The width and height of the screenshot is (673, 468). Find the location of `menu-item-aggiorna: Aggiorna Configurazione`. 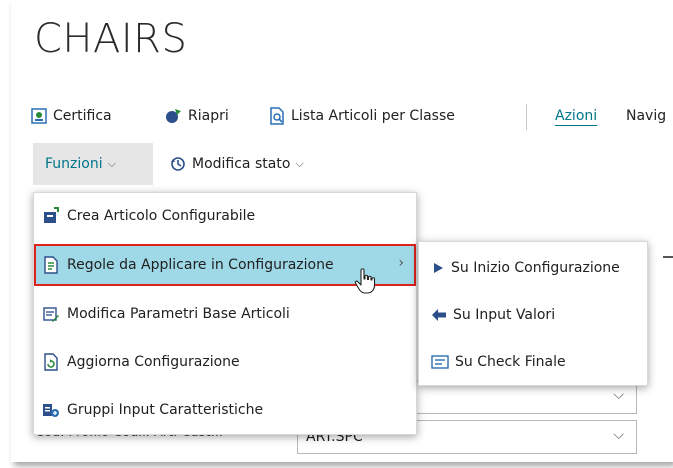

menu-item-aggiorna: Aggiorna Configurazione is located at coordinates (225, 362).